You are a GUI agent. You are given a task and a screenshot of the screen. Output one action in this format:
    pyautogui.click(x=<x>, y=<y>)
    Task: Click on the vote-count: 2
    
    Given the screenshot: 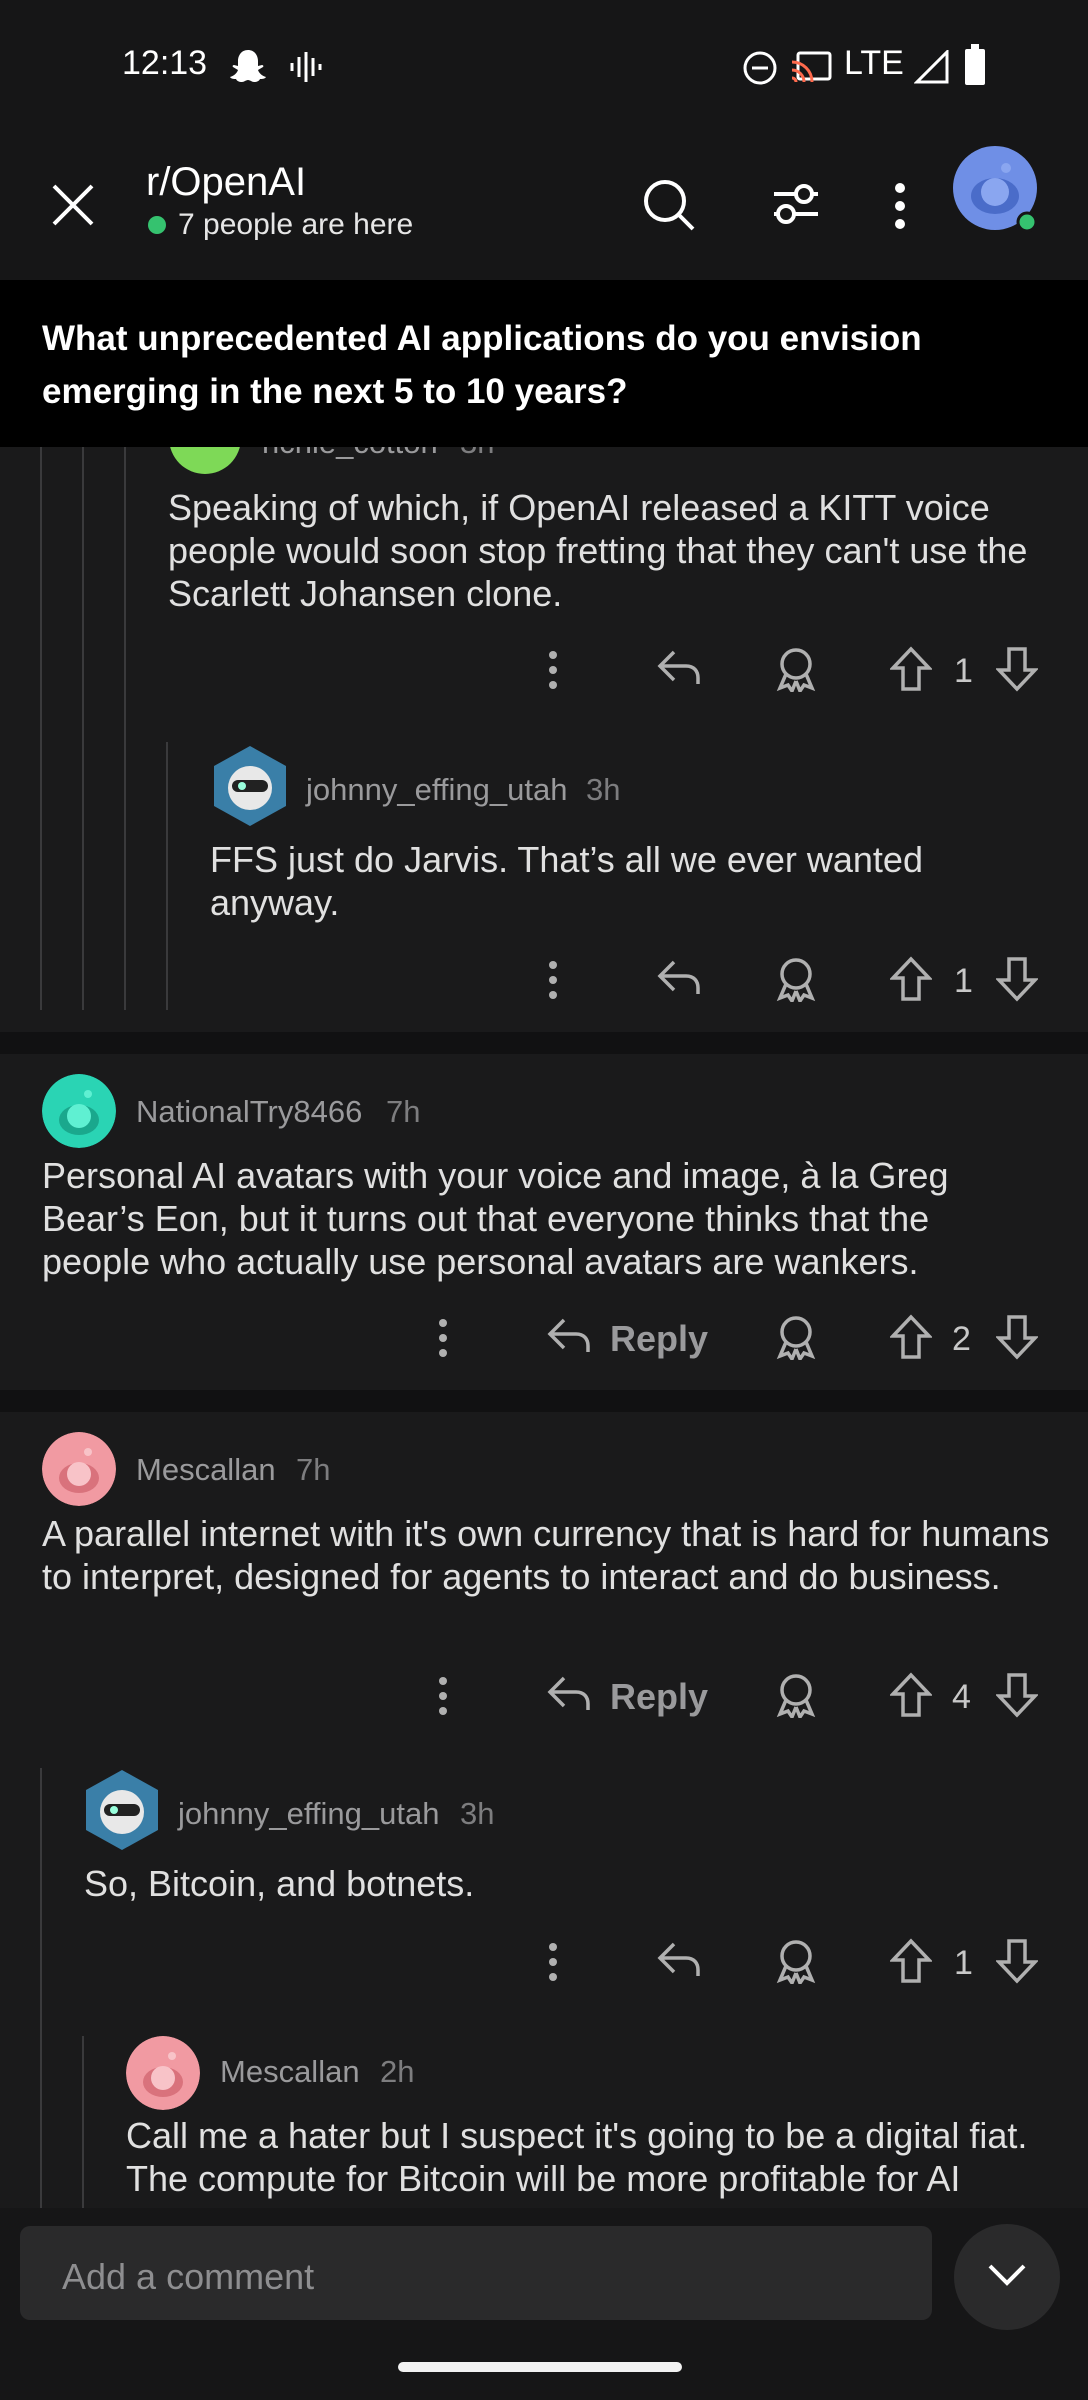 What is the action you would take?
    pyautogui.click(x=961, y=1339)
    